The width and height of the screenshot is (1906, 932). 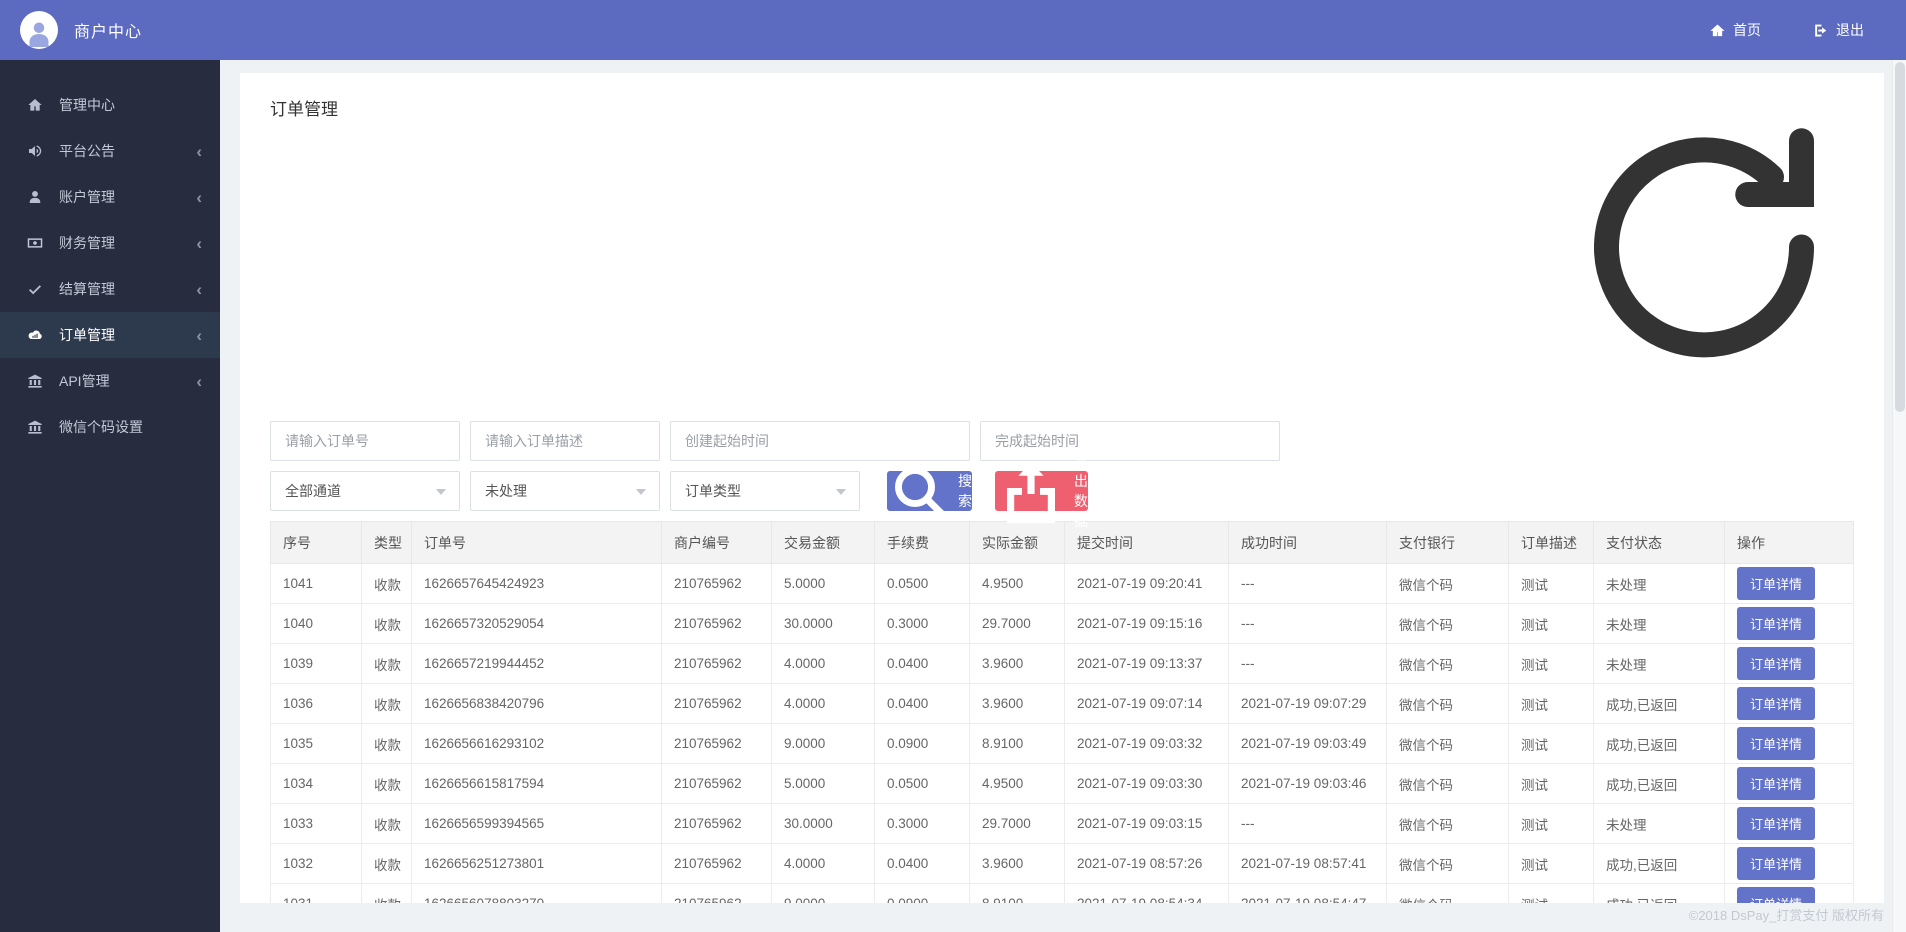 I want to click on column-header: 订单描述, so click(x=1551, y=542).